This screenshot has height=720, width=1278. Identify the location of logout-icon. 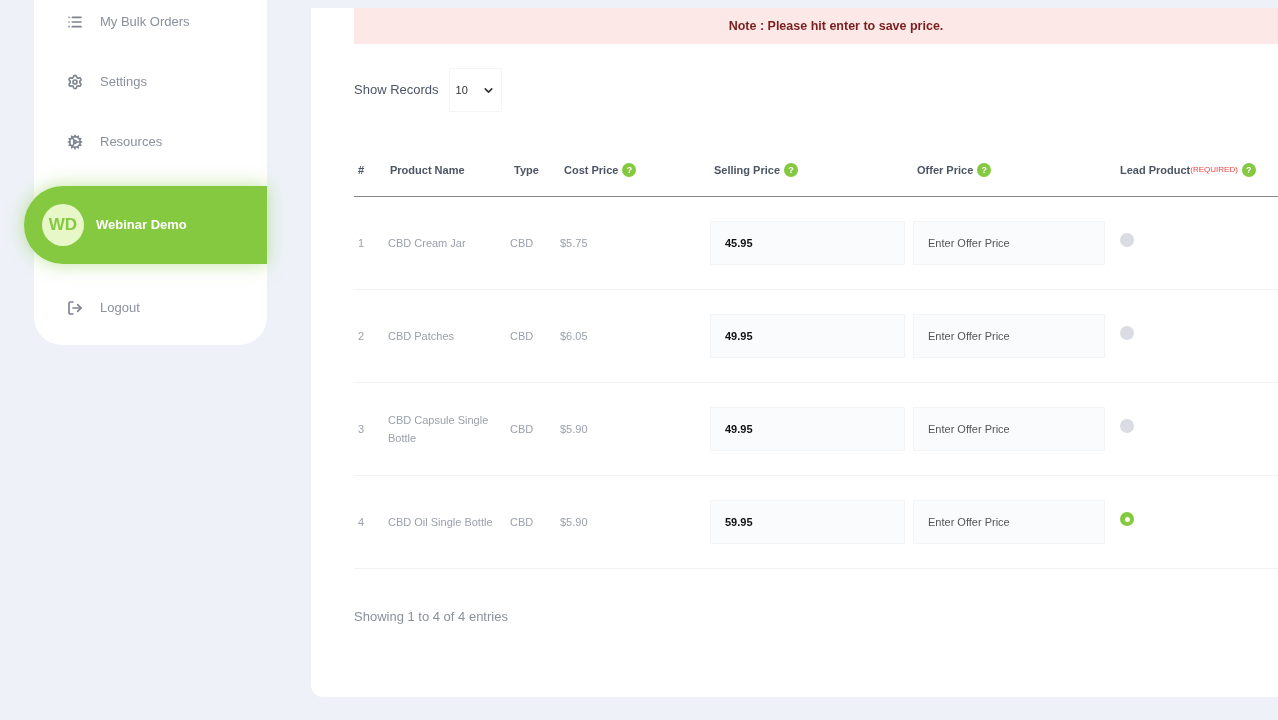
(75, 308).